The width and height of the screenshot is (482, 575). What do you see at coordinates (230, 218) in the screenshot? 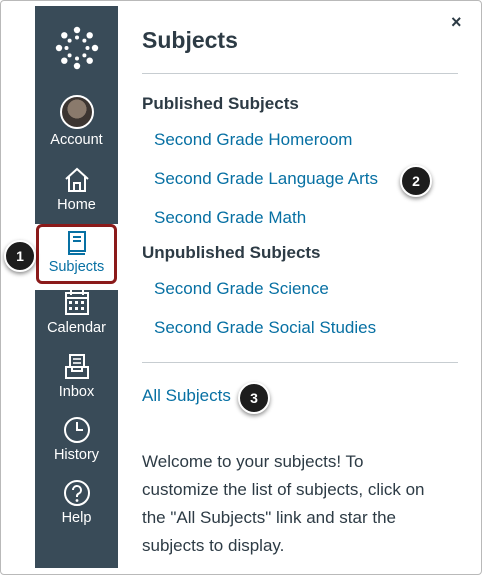
I see `subject-link: Second Grade Math` at bounding box center [230, 218].